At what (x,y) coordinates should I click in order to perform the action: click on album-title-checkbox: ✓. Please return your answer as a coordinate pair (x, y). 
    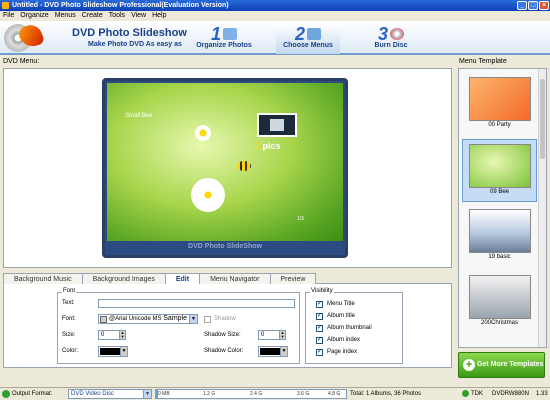
    Looking at the image, I should click on (319, 316).